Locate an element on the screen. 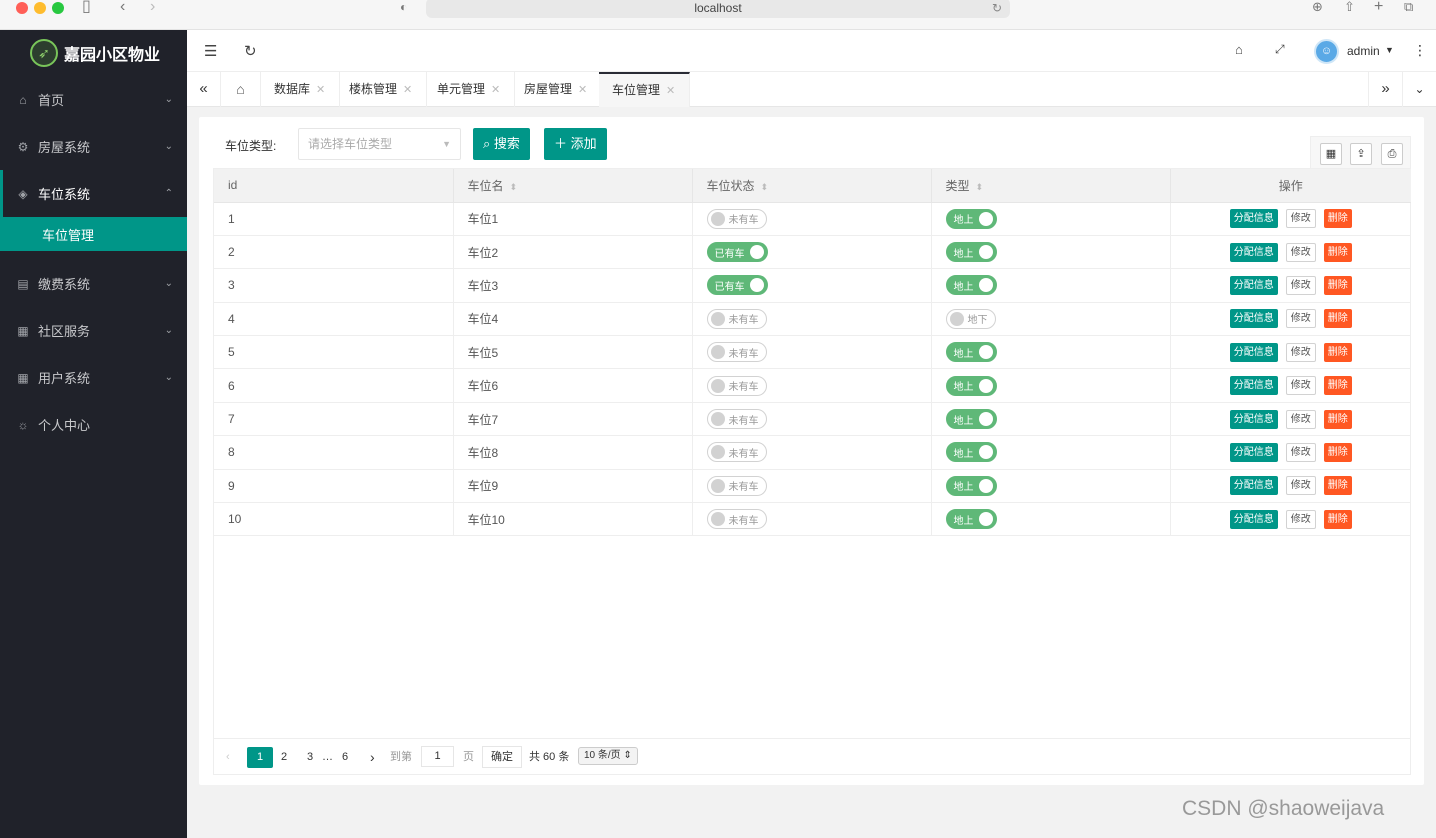 The image size is (1436, 838). tabs-scroll-left-icon: « is located at coordinates (204, 89).